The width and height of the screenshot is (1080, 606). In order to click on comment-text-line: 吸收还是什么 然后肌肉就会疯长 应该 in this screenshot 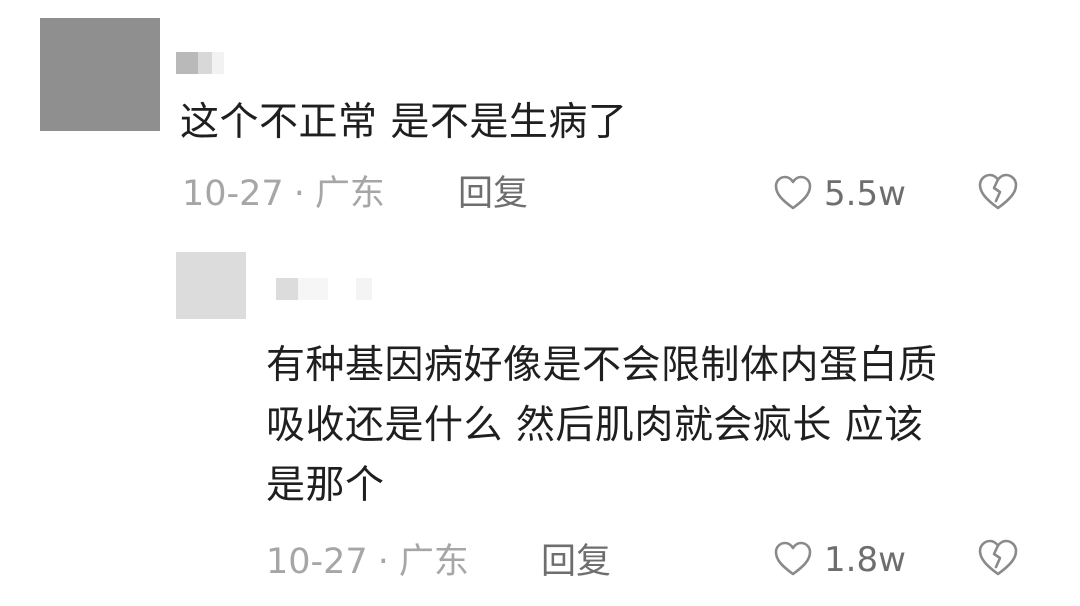, I will do `click(595, 425)`.